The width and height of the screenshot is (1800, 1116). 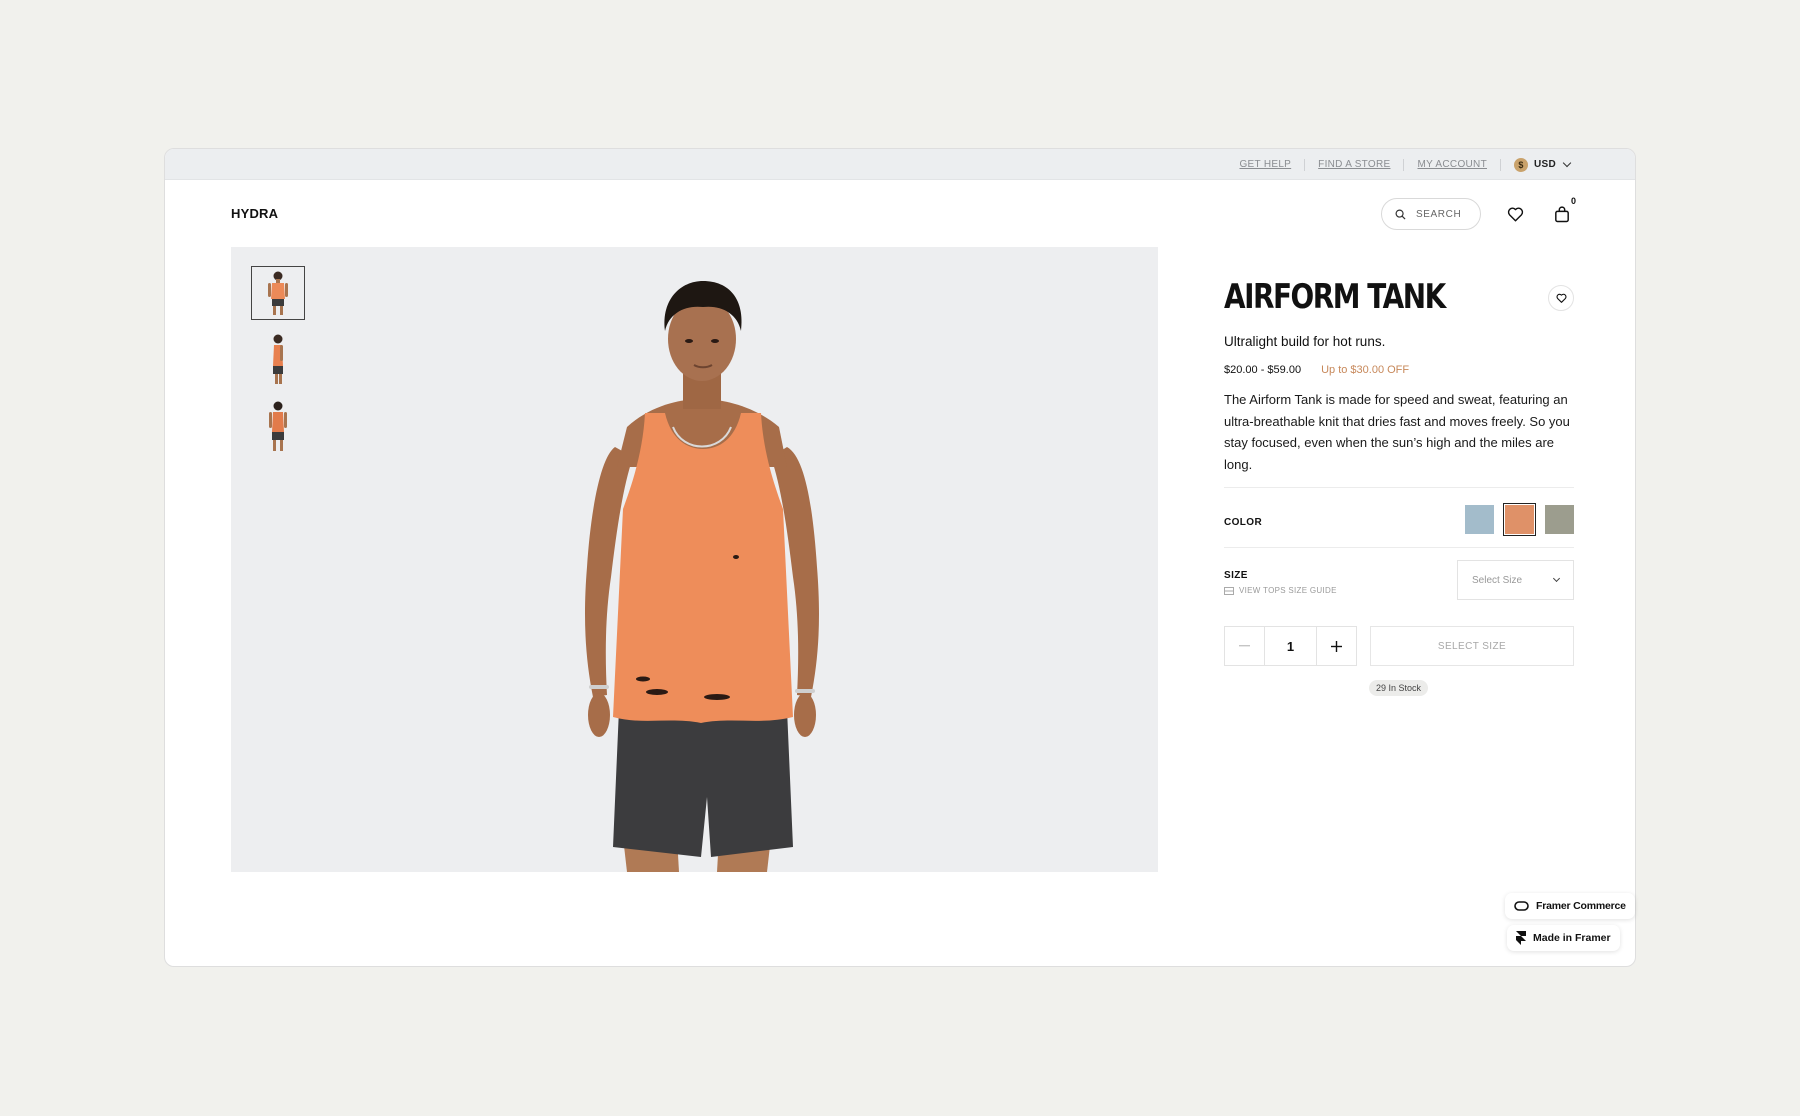 I want to click on color-swatch-orange, so click(x=1519, y=519).